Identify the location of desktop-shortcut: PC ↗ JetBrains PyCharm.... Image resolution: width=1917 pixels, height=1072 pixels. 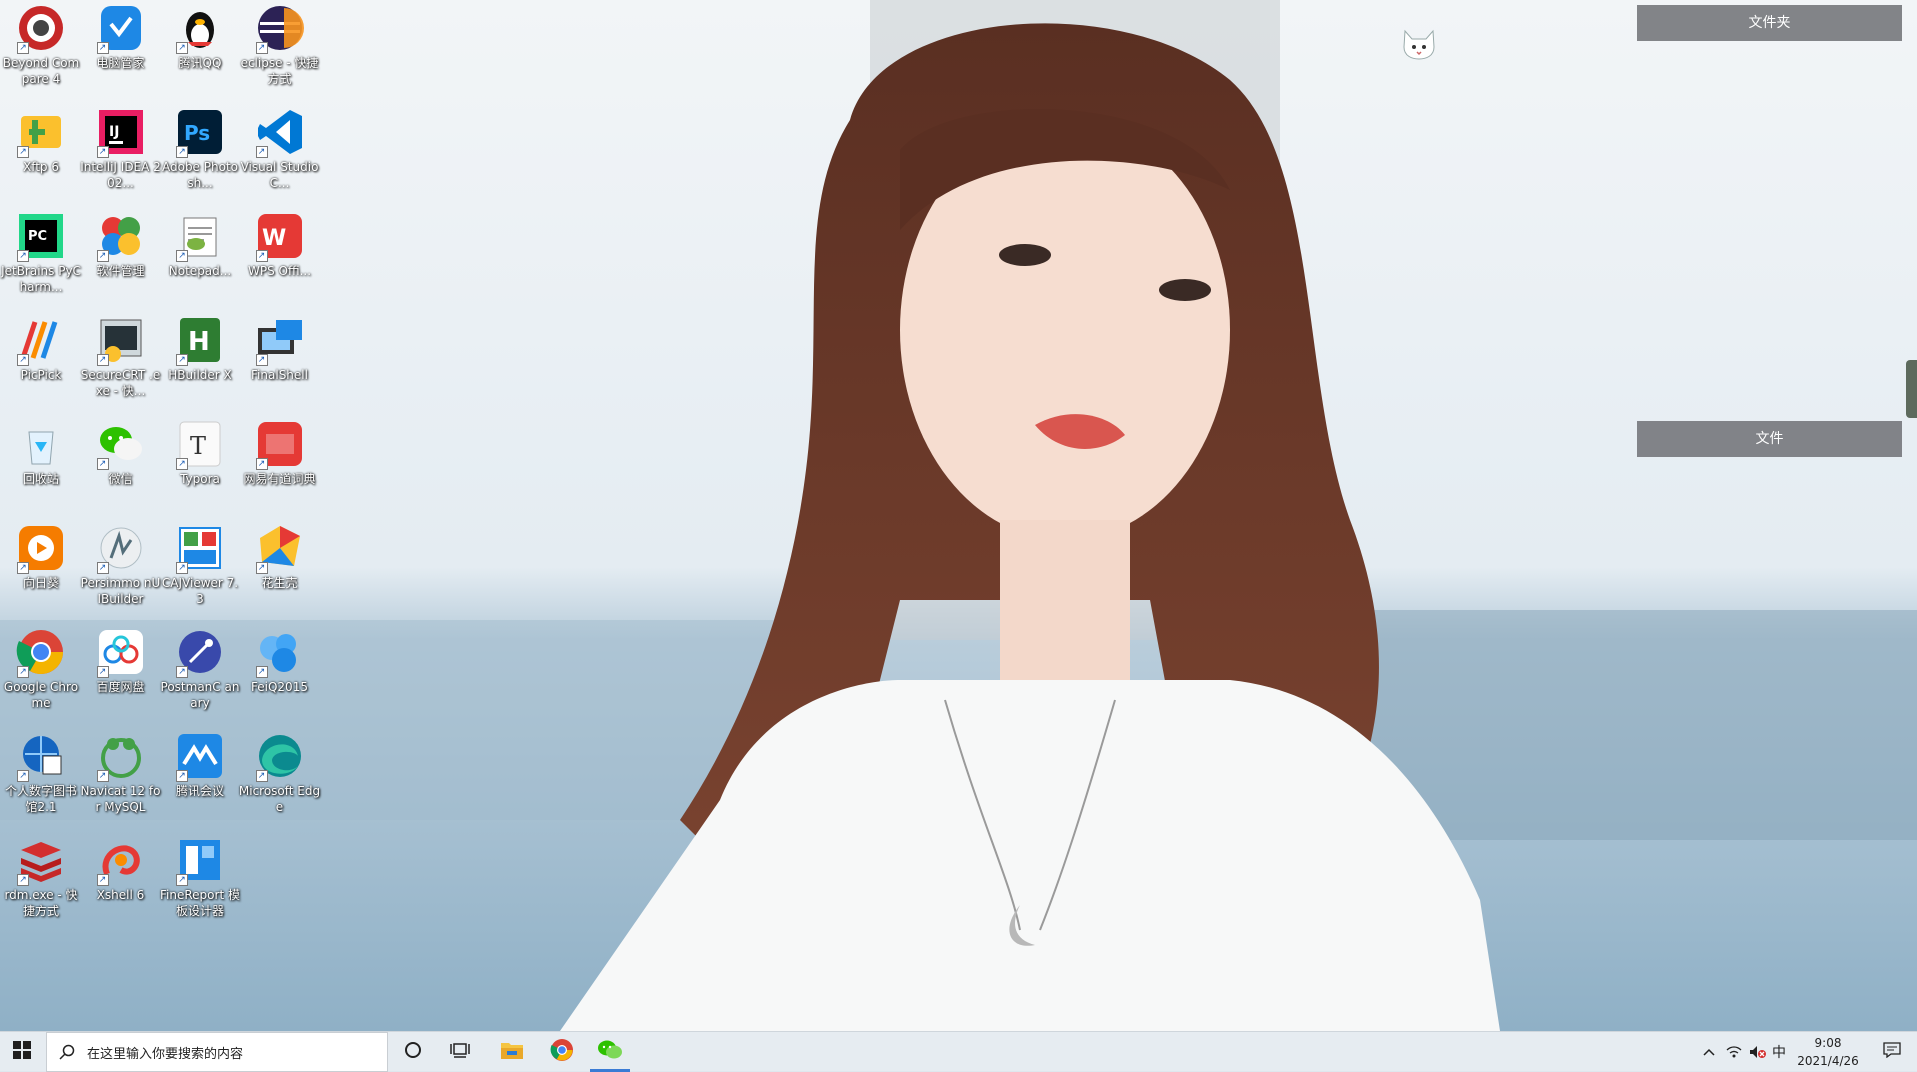
(41, 260).